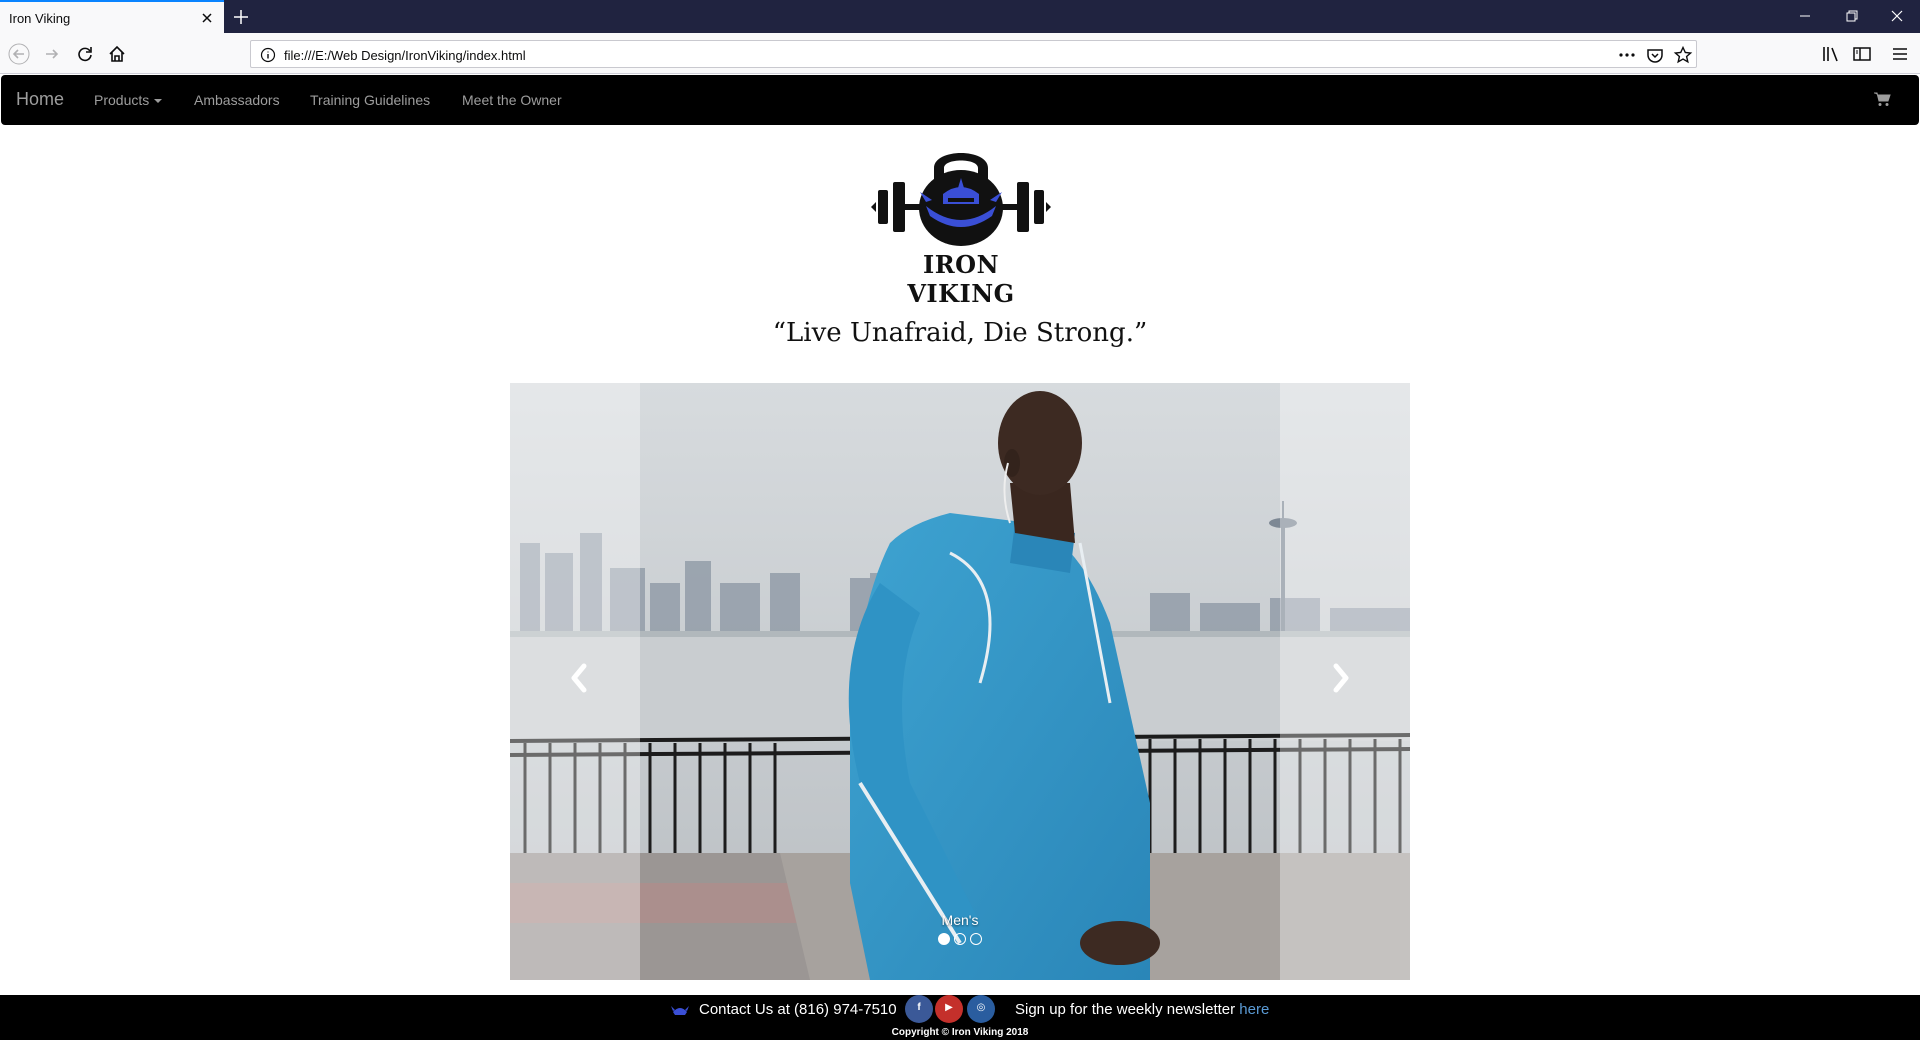  Describe the element at coordinates (1142, 1009) in the screenshot. I see `newsletter-text: Sign up for the weekly newsletter here` at that location.